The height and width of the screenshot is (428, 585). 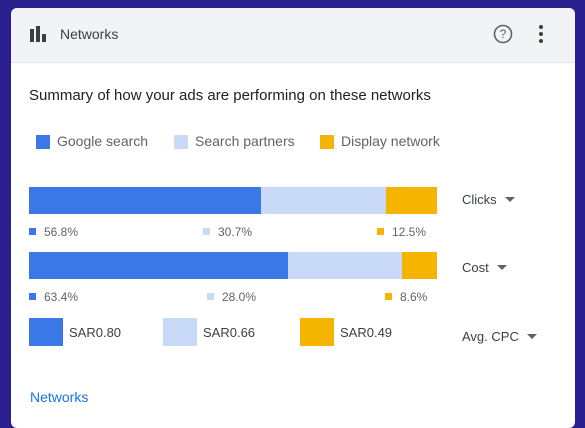 I want to click on clicks-metric-dropdown: Clicks, so click(x=488, y=199).